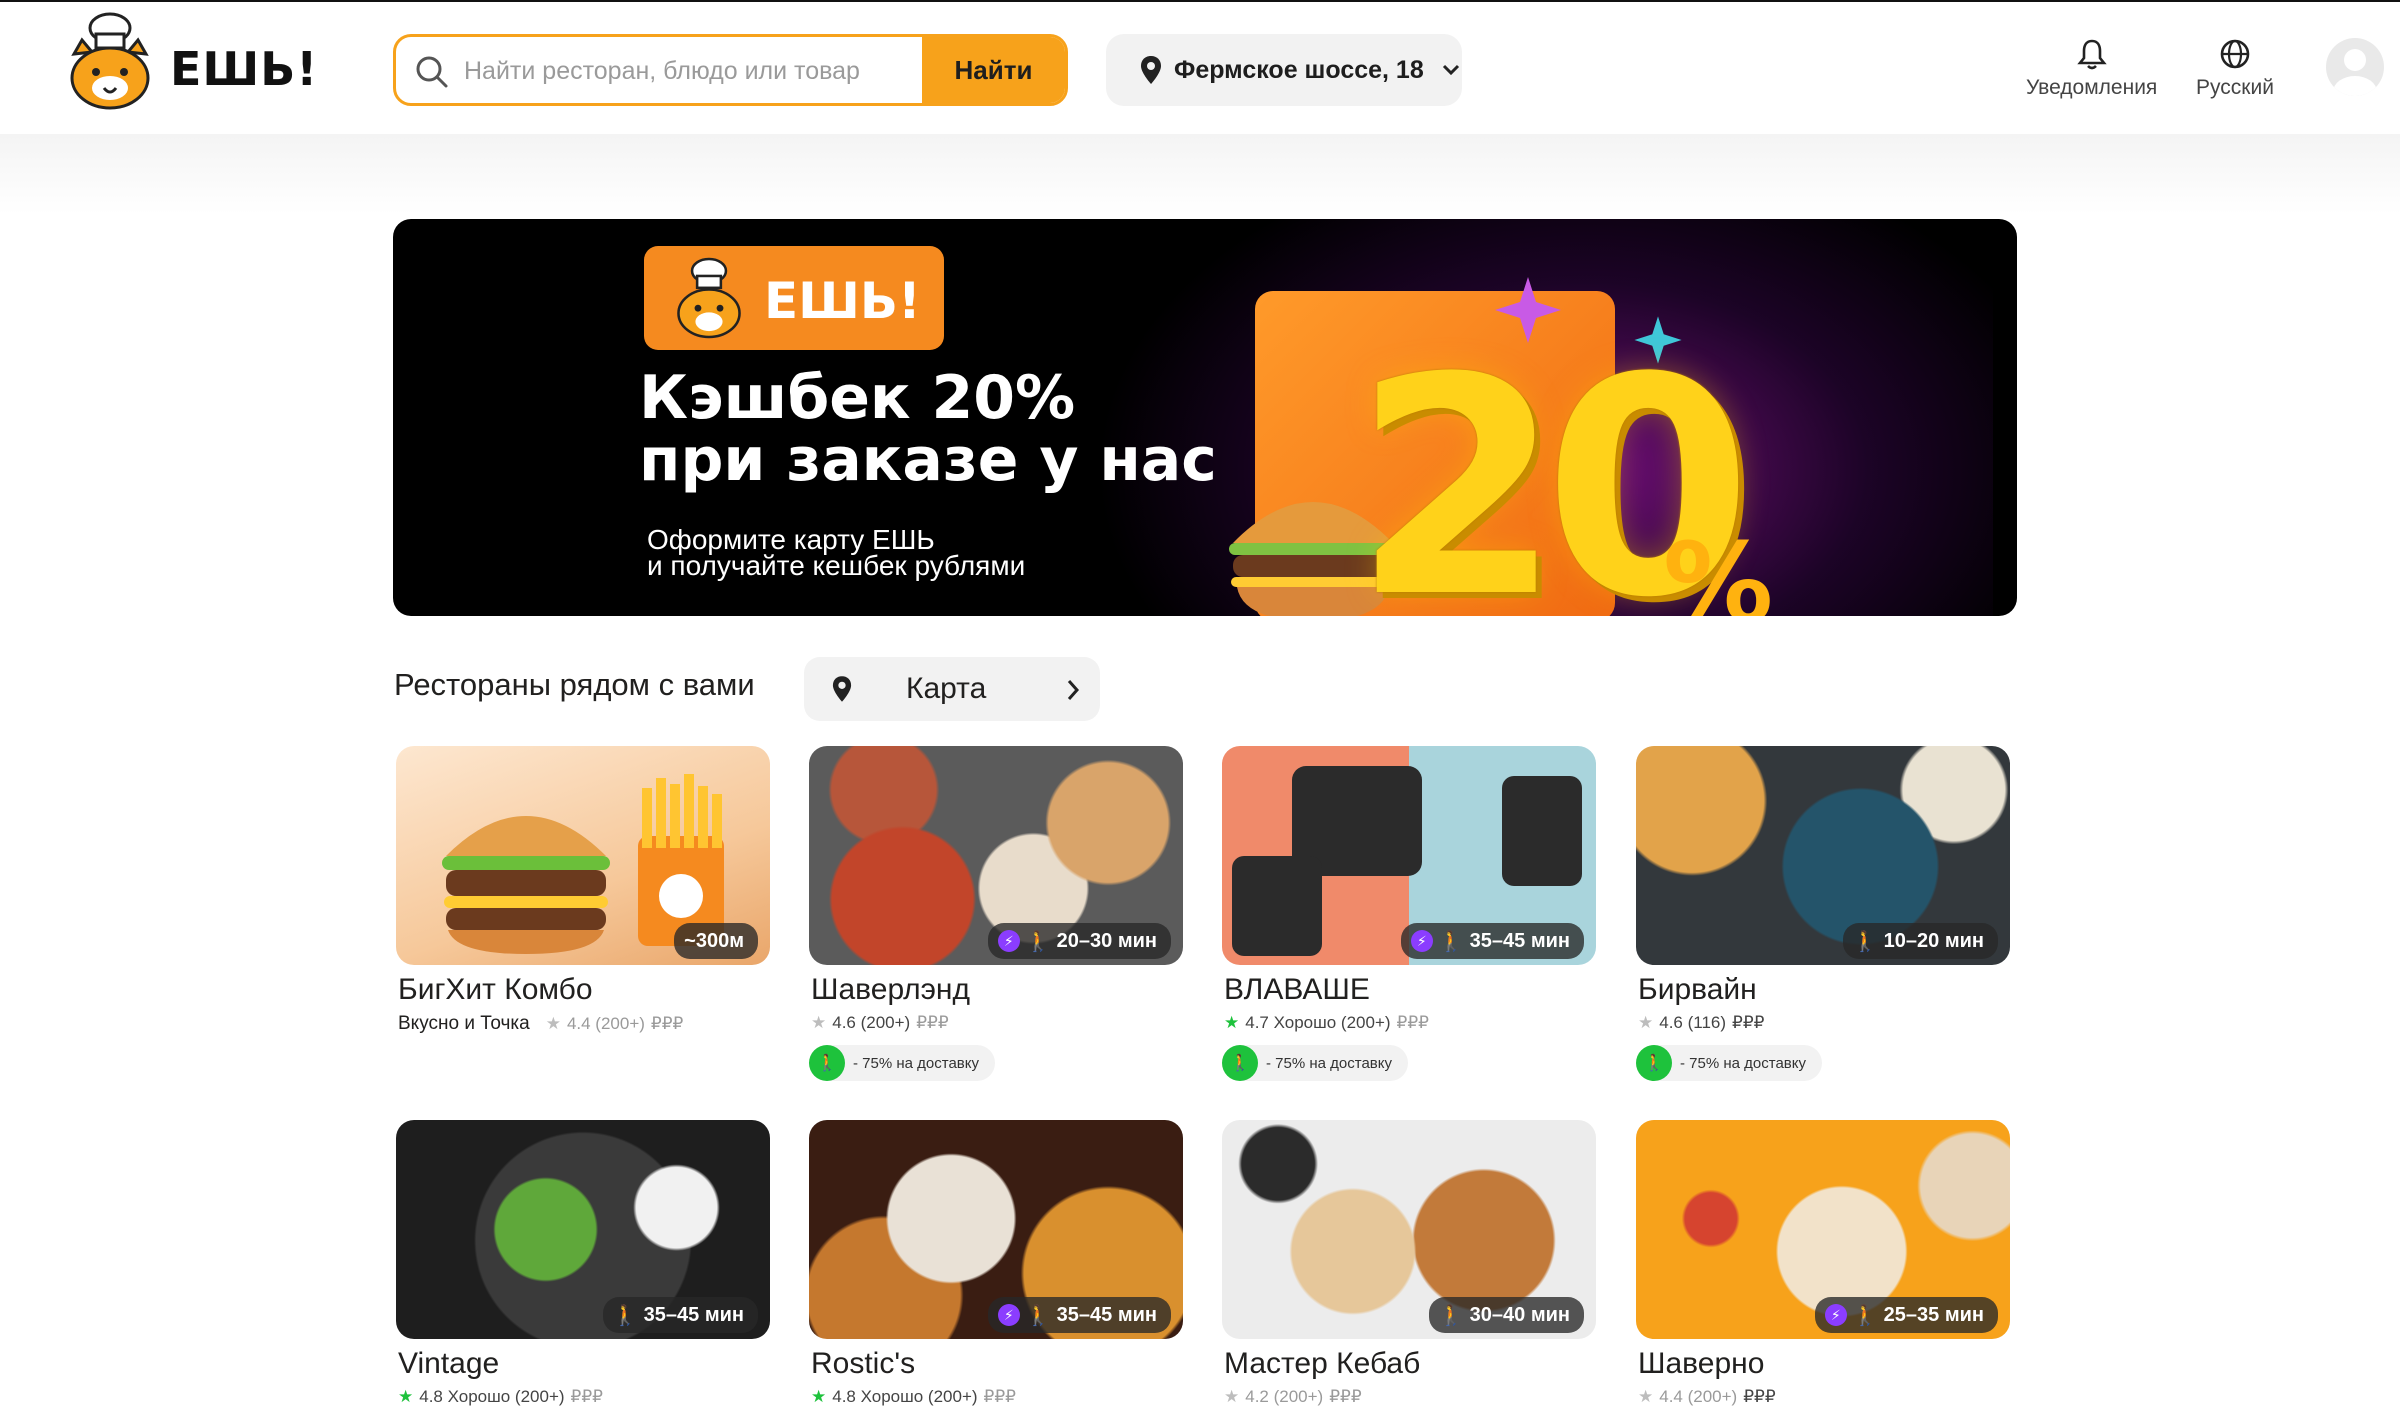 The image size is (2400, 1427). Describe the element at coordinates (583, 1229) in the screenshot. I see `restaurant-photo: 🚶 35–45 мин` at that location.